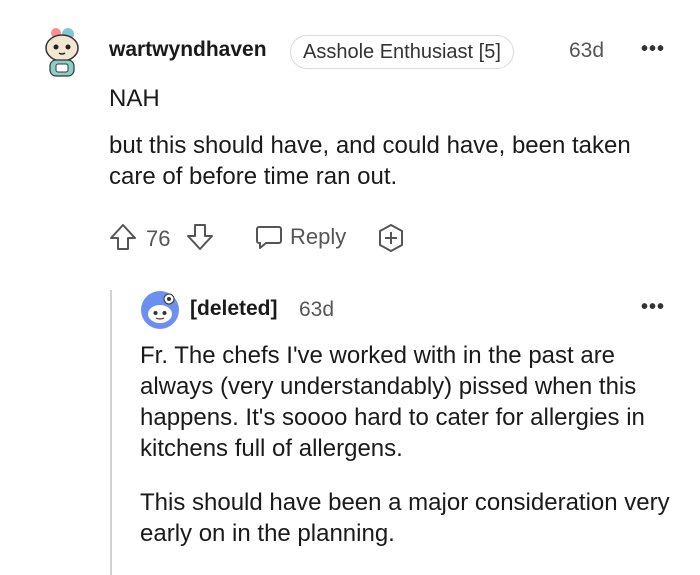  I want to click on thread-line, so click(111, 432).